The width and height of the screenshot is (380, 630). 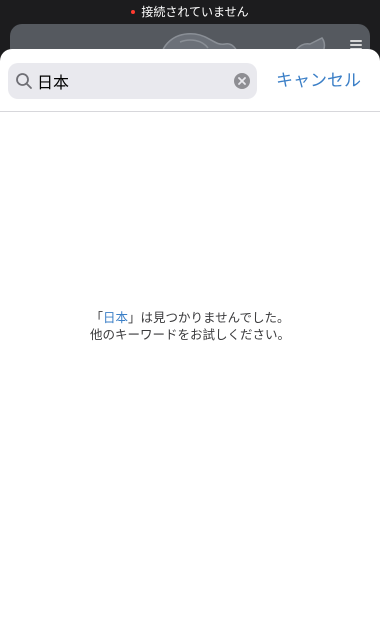 What do you see at coordinates (209, 317) in the screenshot?
I see `not-found-text: 」は見つかりませんでした。` at bounding box center [209, 317].